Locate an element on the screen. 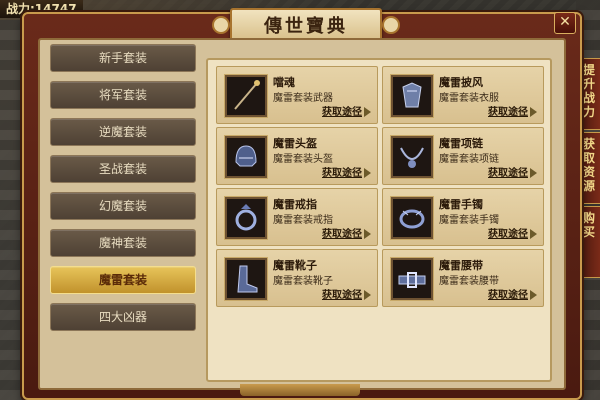  menu-item-general-set: 将军套装 is located at coordinates (123, 95).